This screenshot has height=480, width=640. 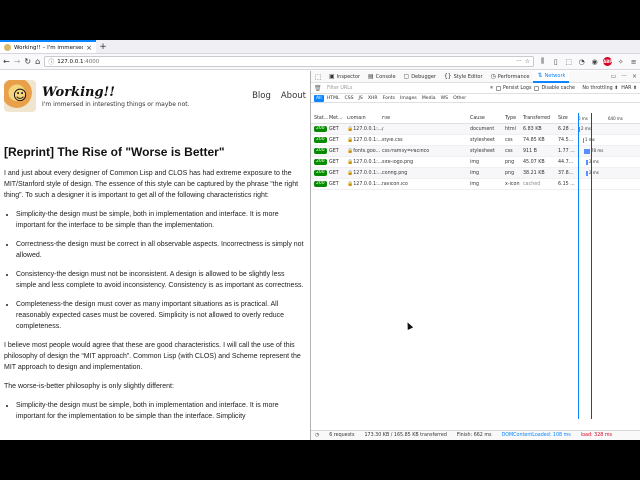 I want to click on filter-other: Other, so click(x=459, y=98).